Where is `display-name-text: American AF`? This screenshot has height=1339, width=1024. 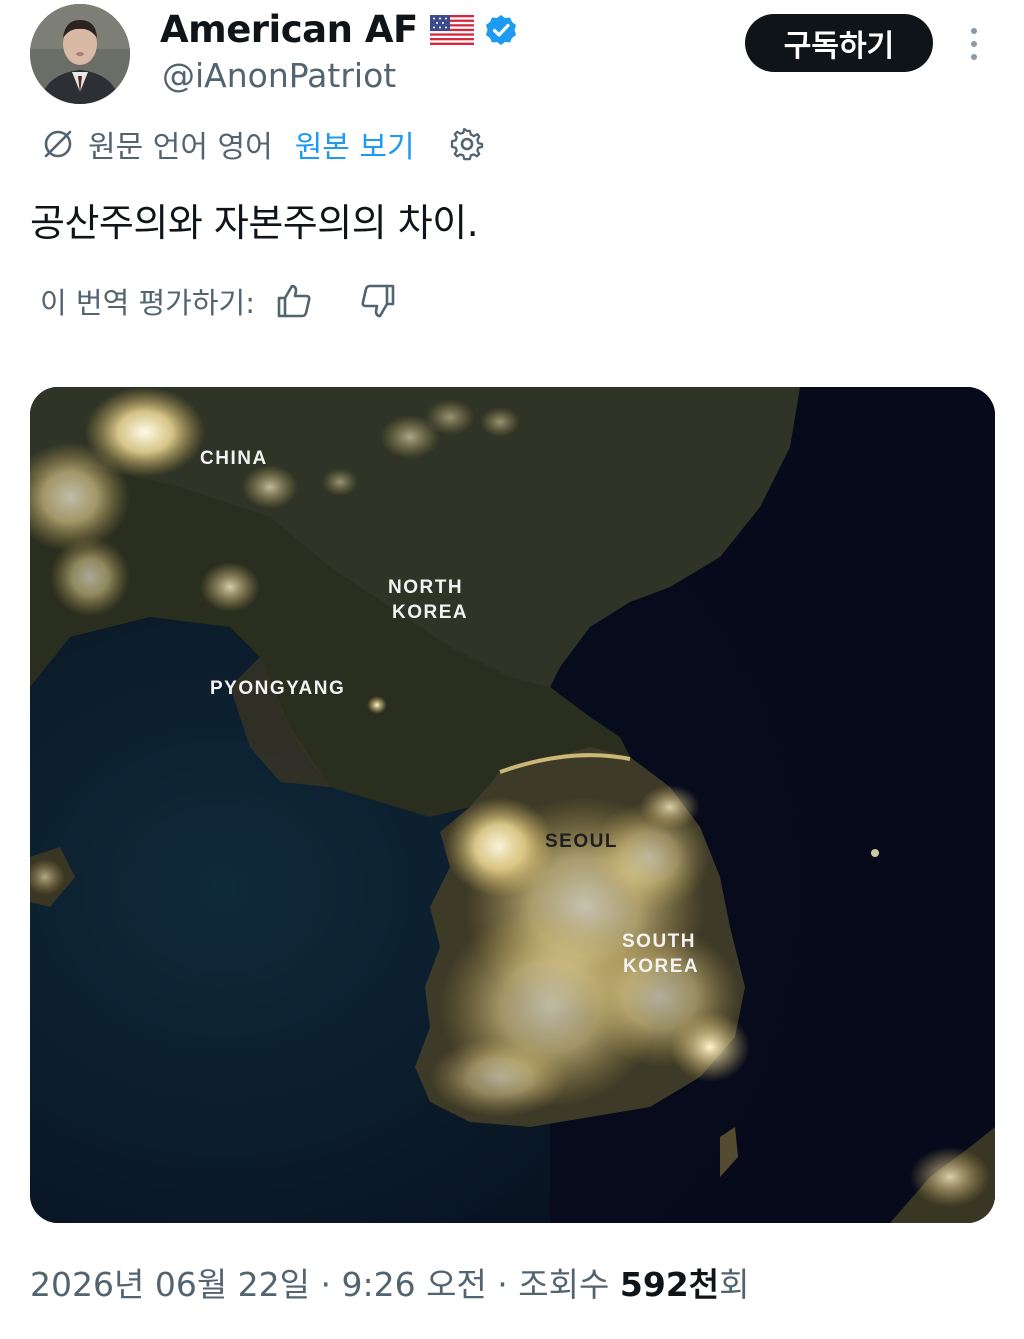
display-name-text: American AF is located at coordinates (289, 29).